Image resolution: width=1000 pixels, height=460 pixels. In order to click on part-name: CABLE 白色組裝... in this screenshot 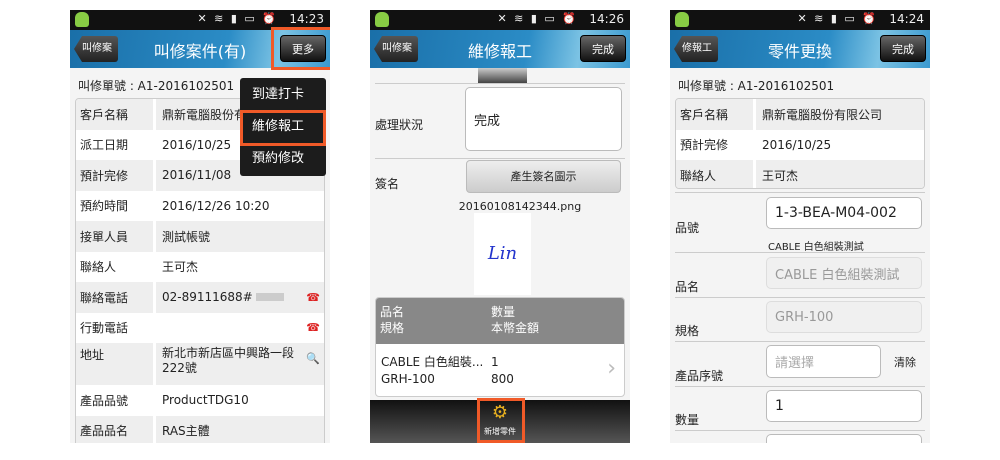, I will do `click(432, 362)`.